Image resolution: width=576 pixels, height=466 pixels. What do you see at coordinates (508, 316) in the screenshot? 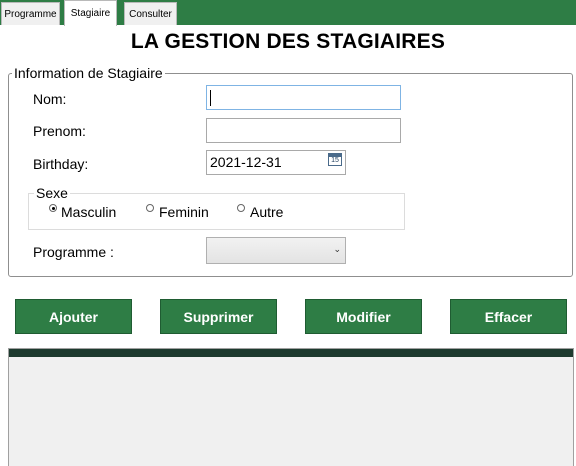
I see `effacer-button: Effacer` at bounding box center [508, 316].